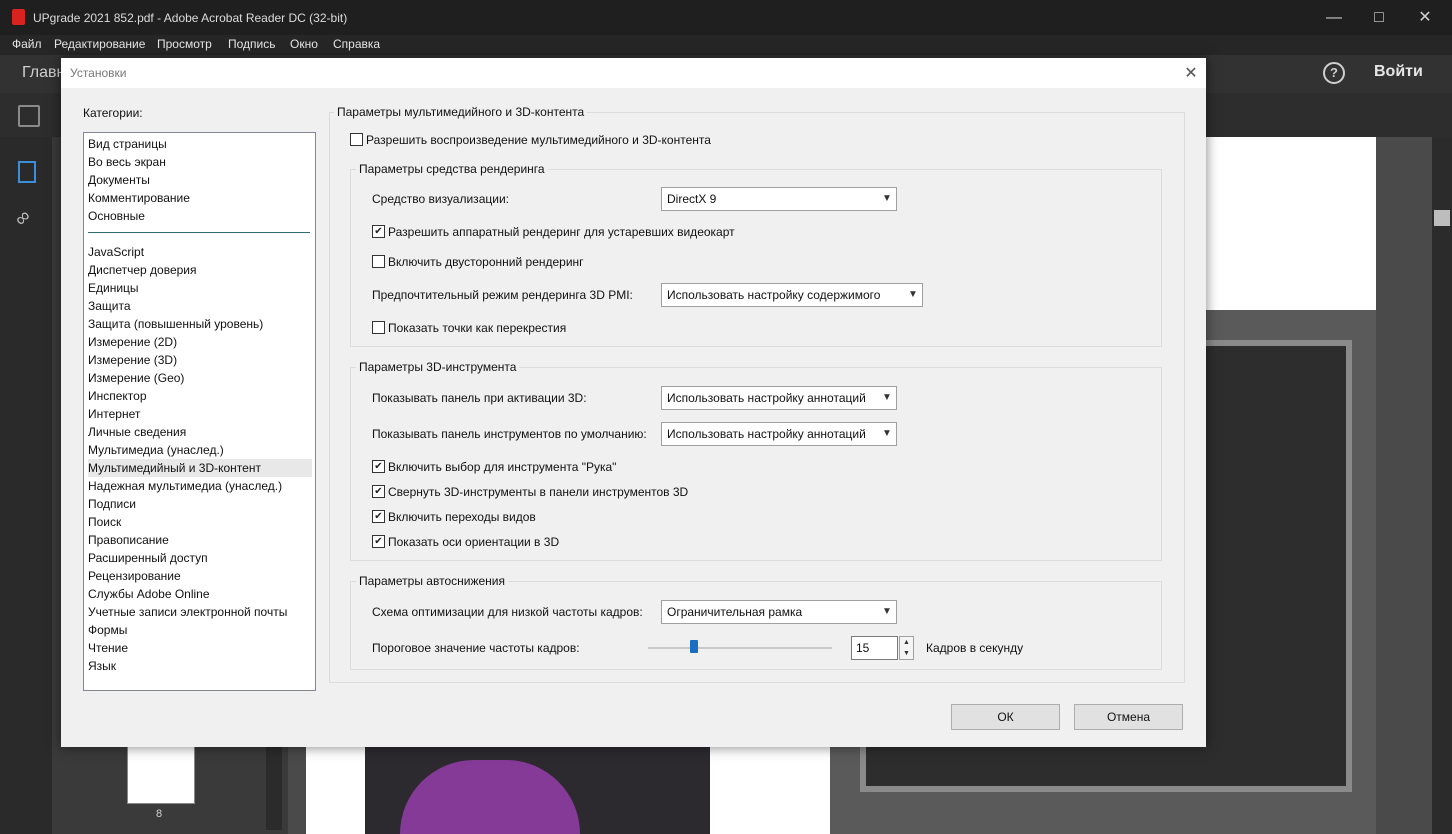  Describe the element at coordinates (200, 360) in the screenshot. I see `category-item: Измерение (3D)` at that location.